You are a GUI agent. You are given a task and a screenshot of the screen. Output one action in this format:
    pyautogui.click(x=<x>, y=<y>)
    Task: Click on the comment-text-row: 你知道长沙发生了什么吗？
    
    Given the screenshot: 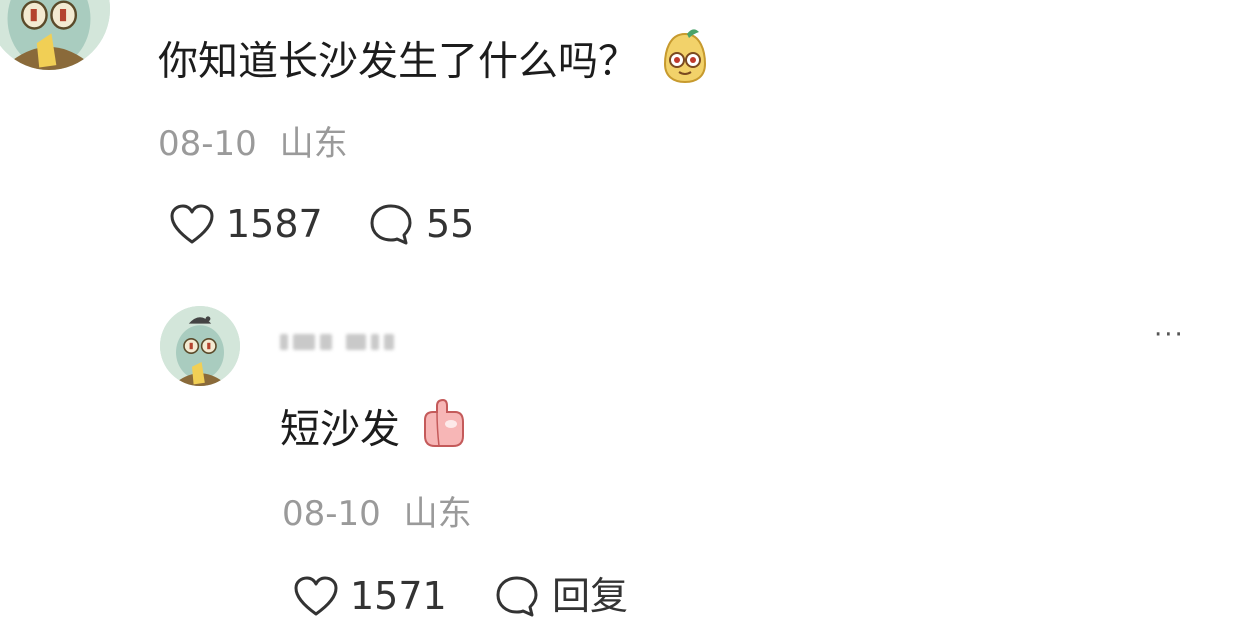 What is the action you would take?
    pyautogui.click(x=434, y=63)
    